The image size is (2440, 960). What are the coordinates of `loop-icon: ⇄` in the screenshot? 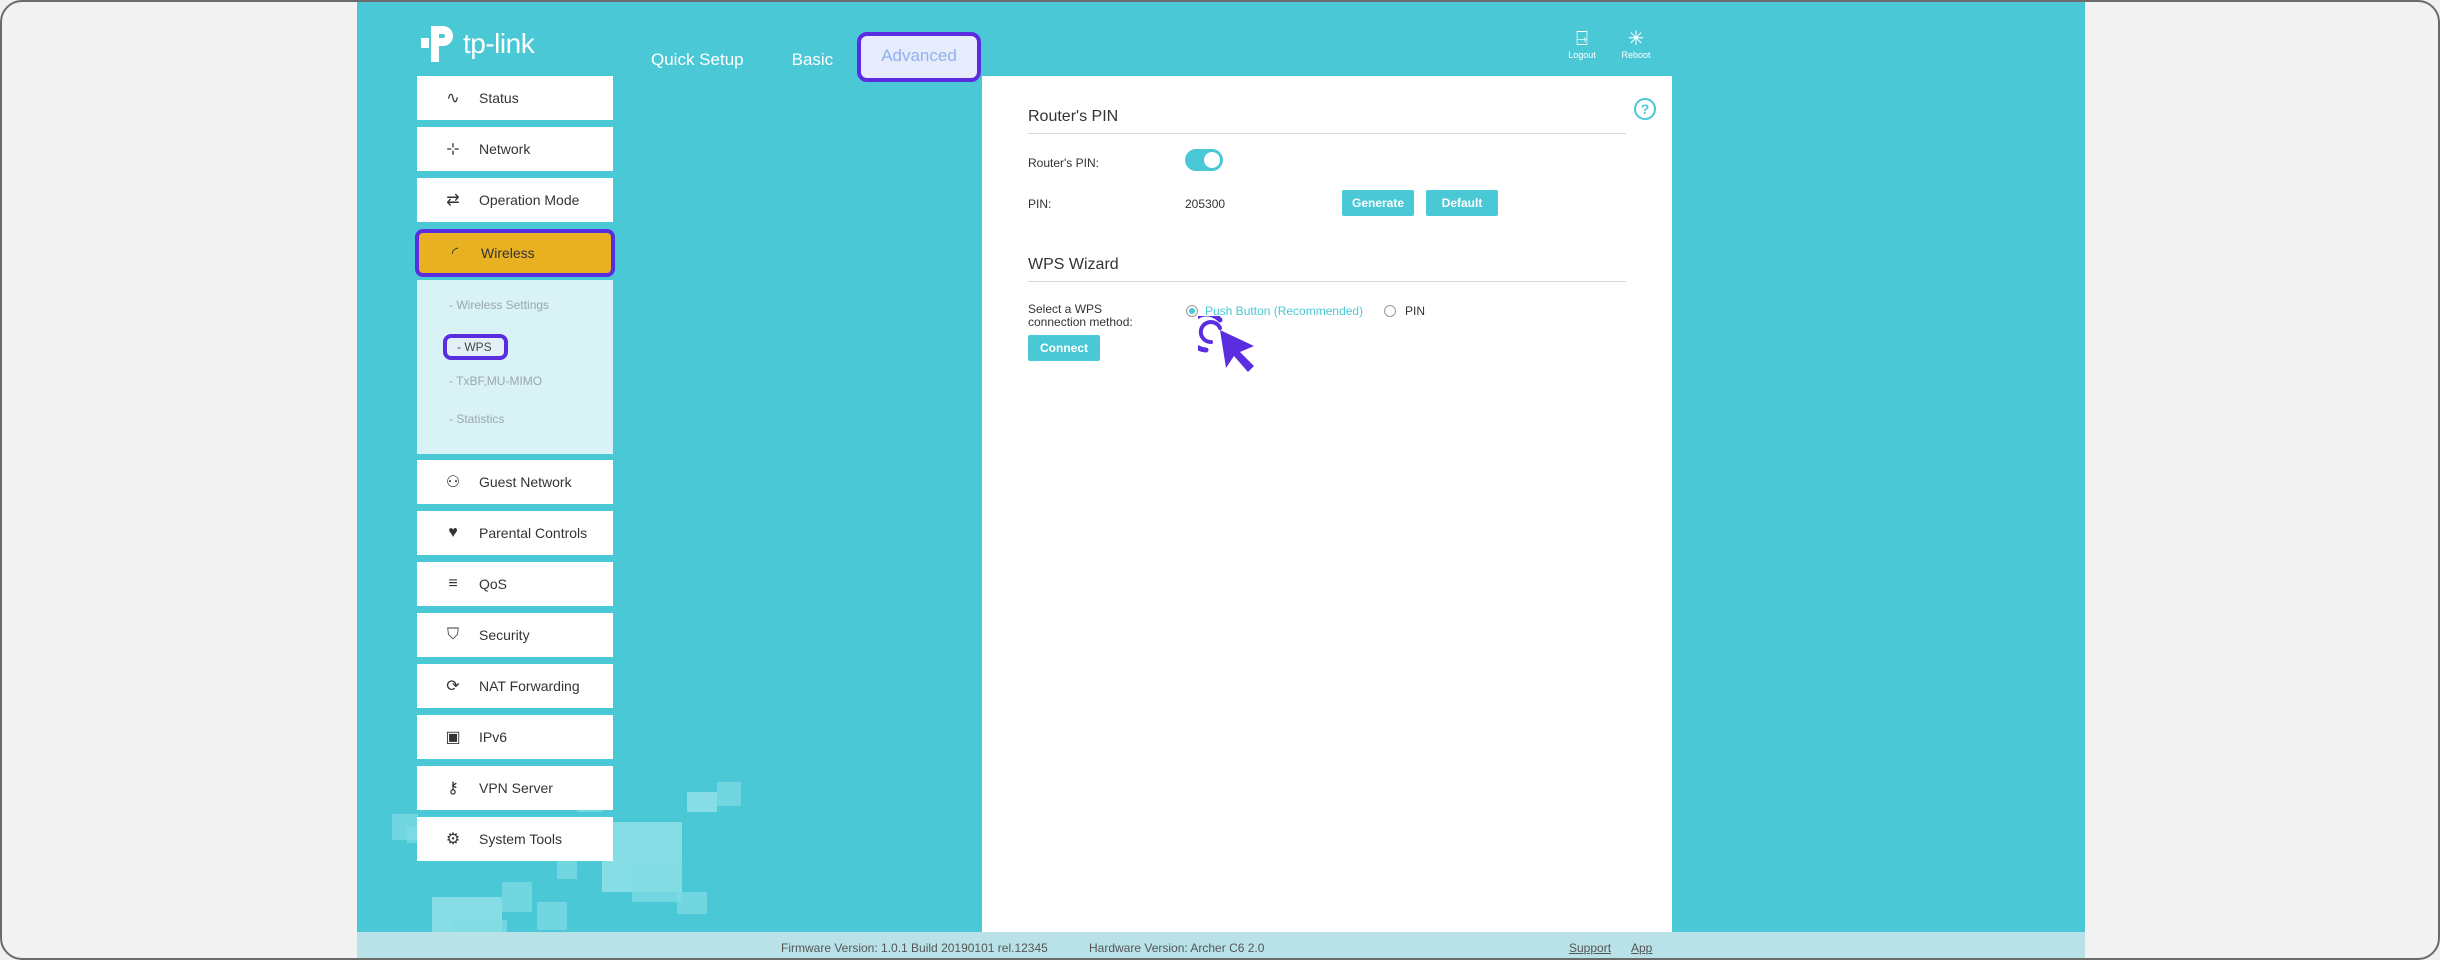 It's located at (453, 200).